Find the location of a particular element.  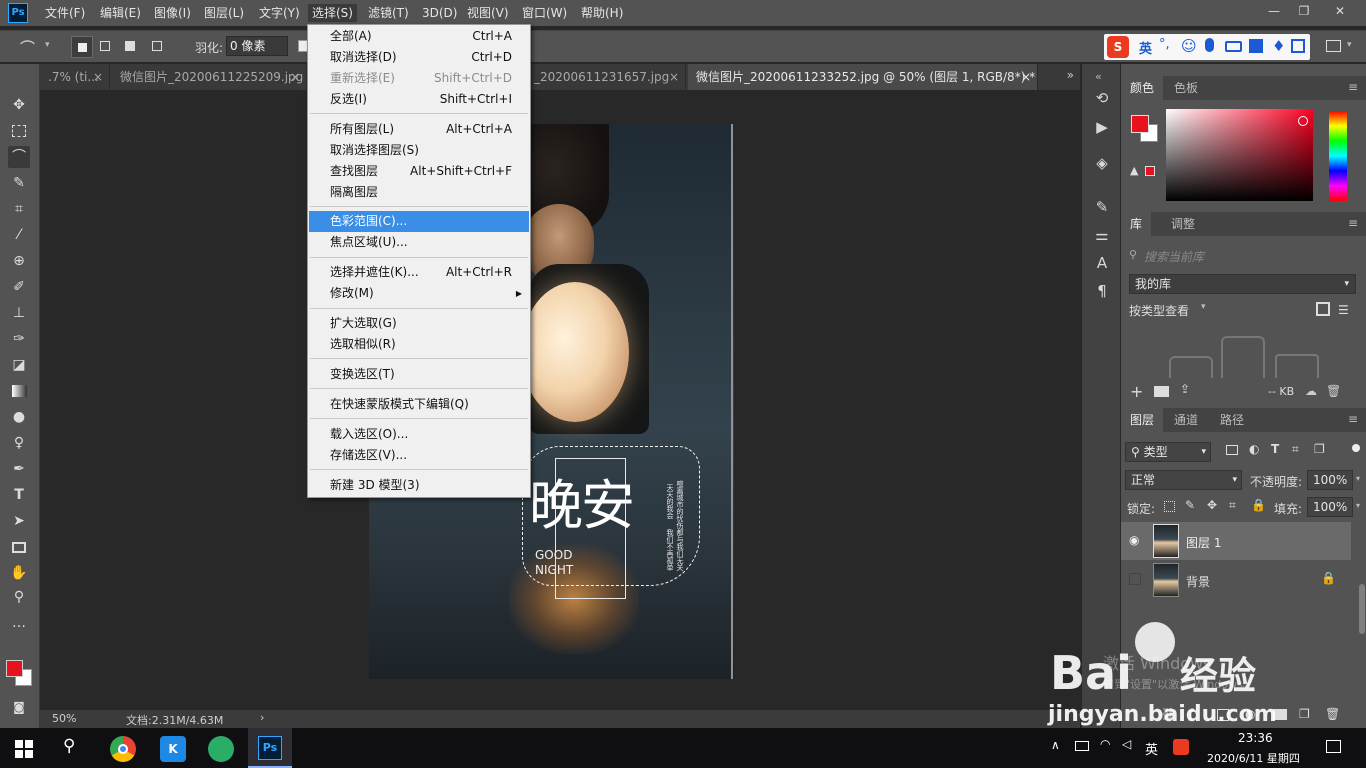

microphone-icon is located at coordinates (1209, 45).